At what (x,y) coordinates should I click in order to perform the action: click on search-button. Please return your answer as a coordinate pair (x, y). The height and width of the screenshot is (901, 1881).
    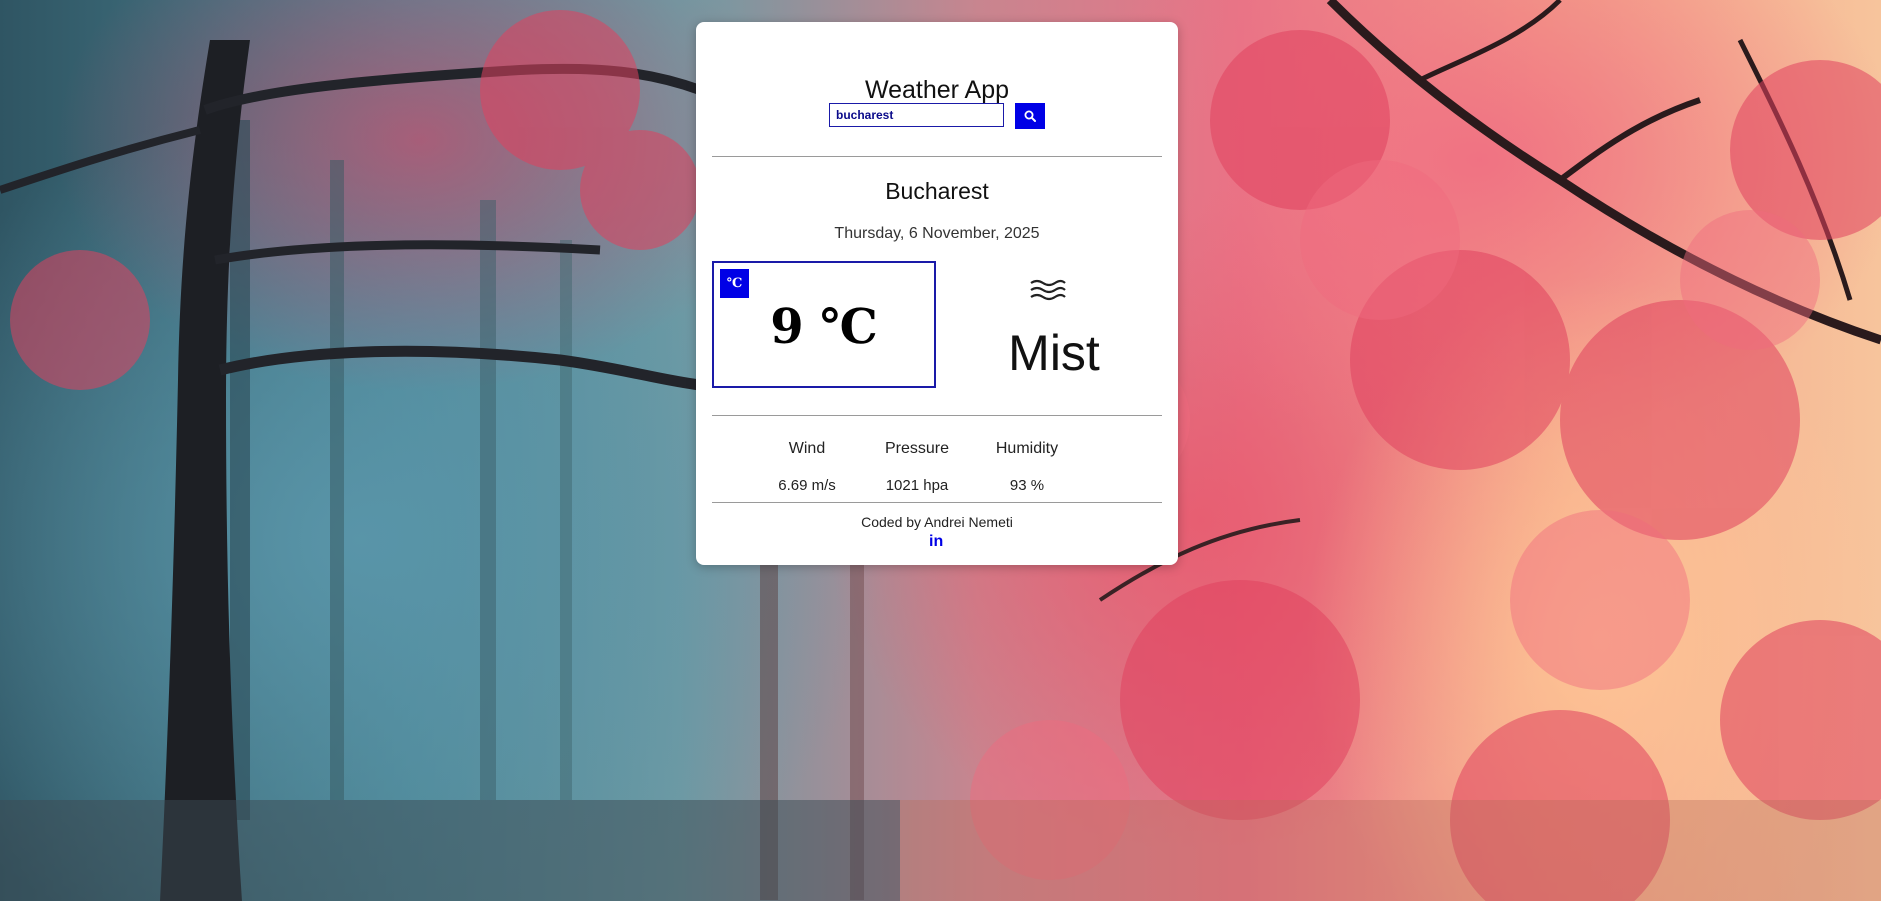
    Looking at the image, I should click on (1030, 116).